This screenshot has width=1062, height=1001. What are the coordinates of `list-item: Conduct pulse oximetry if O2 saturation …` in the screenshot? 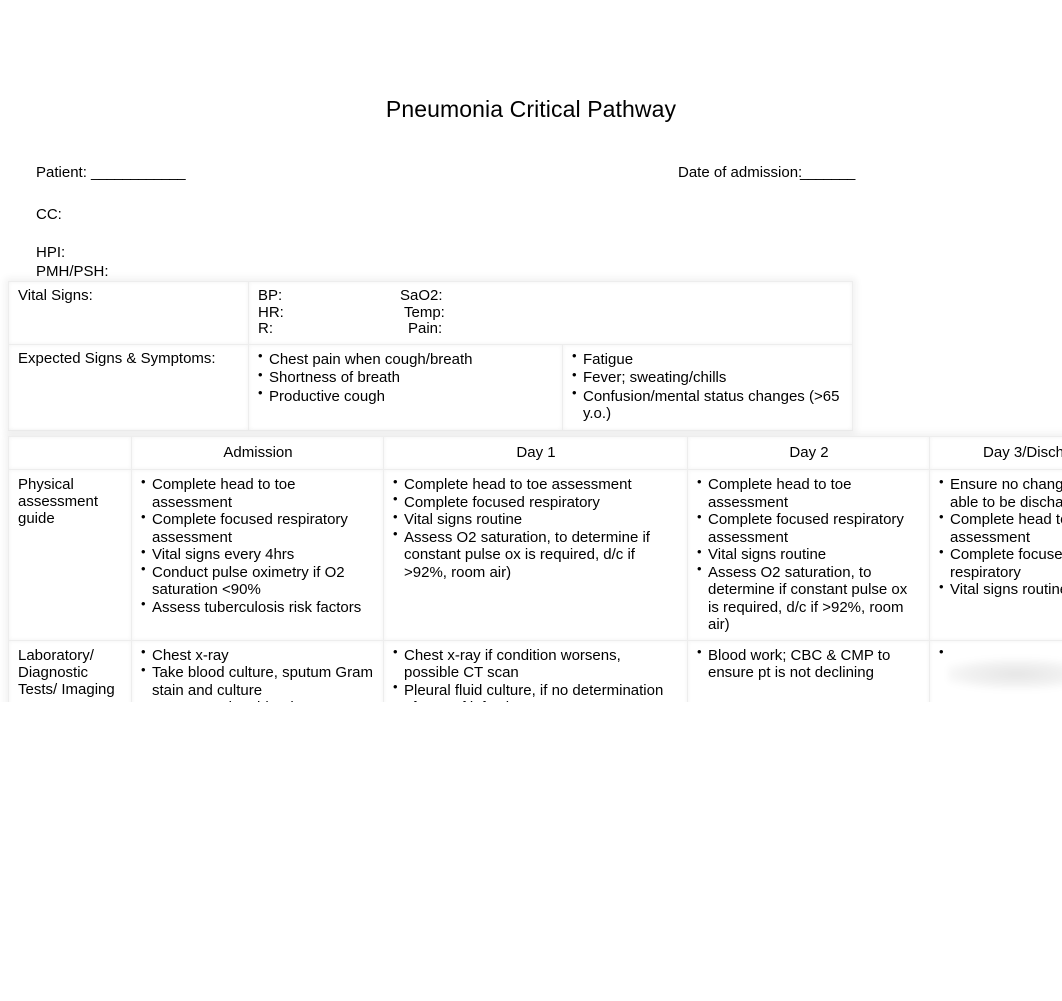 It's located at (258, 579).